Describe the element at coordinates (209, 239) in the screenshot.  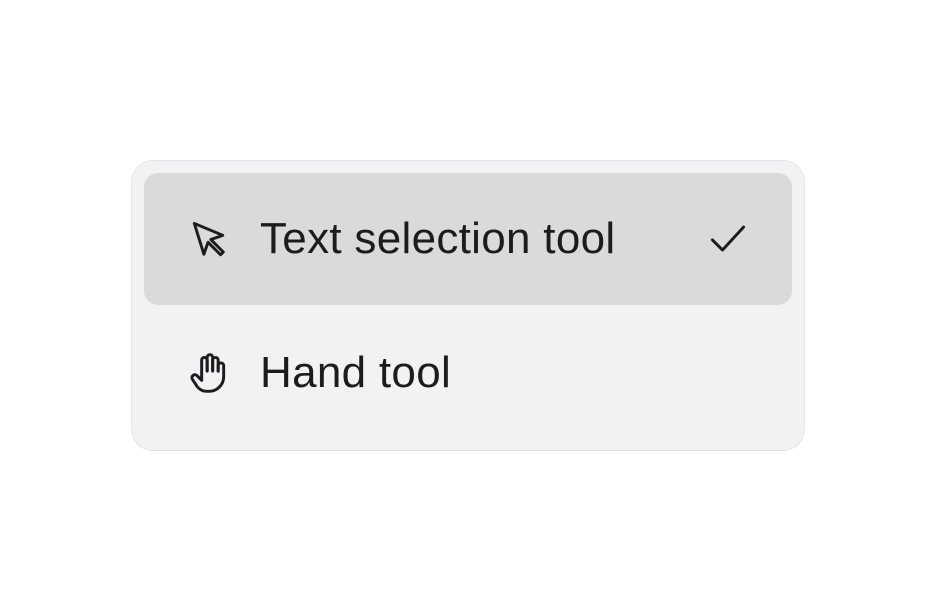
I see `cursor-arrow-icon` at that location.